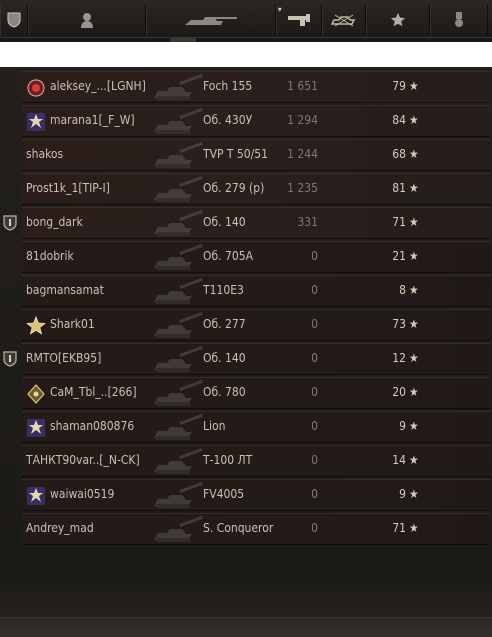 This screenshot has height=637, width=492. What do you see at coordinates (246, 257) in the screenshot?
I see `player-row: 81dobrik Об. 705А 0 21 ★` at bounding box center [246, 257].